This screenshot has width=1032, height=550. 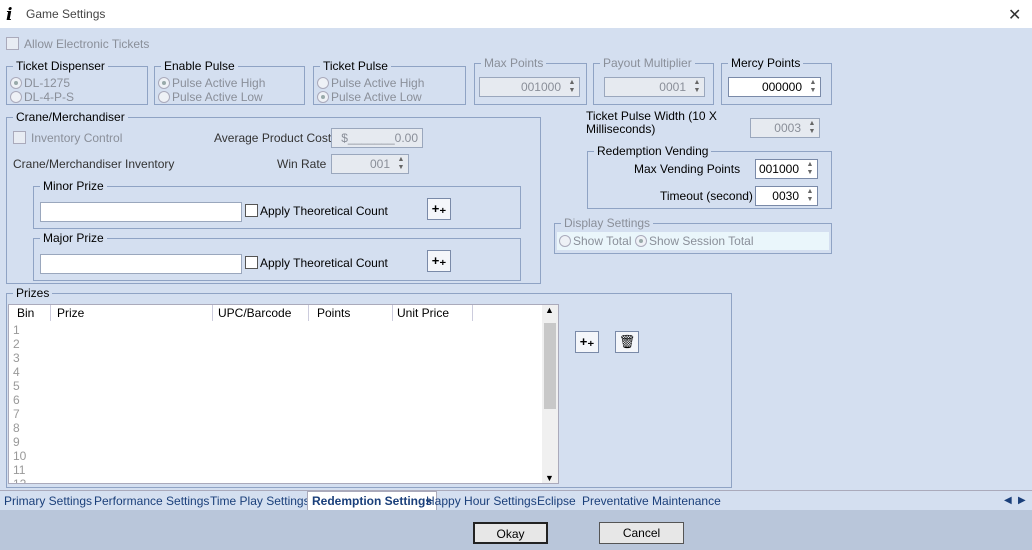 What do you see at coordinates (48, 501) in the screenshot?
I see `tab-primary-settings: Primary Settings` at bounding box center [48, 501].